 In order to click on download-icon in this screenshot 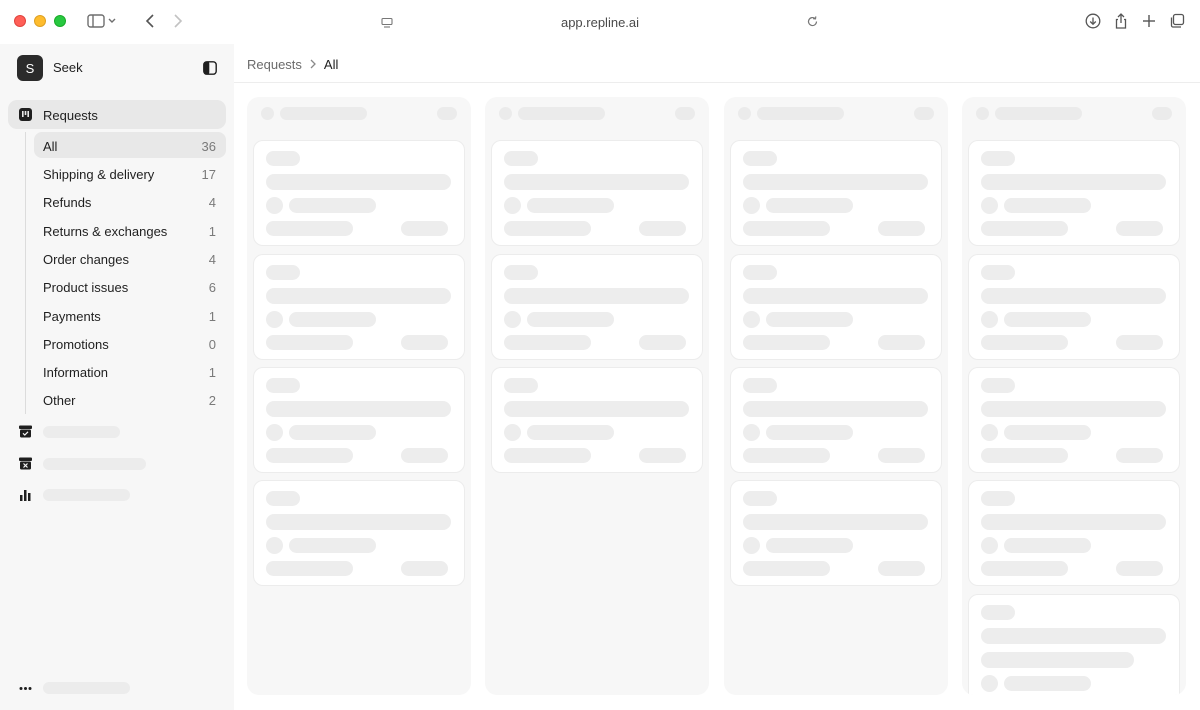, I will do `click(1093, 21)`.